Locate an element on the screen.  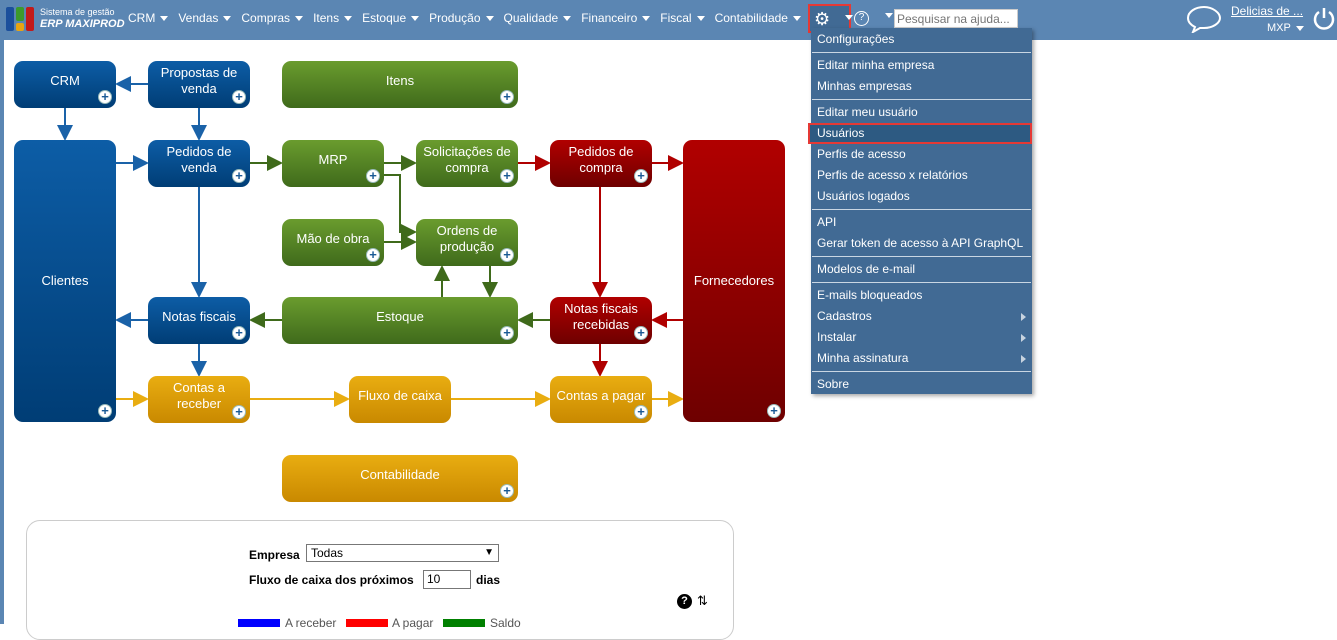
flow-node-solicitacoes: Solicitações de compra + is located at coordinates (467, 163).